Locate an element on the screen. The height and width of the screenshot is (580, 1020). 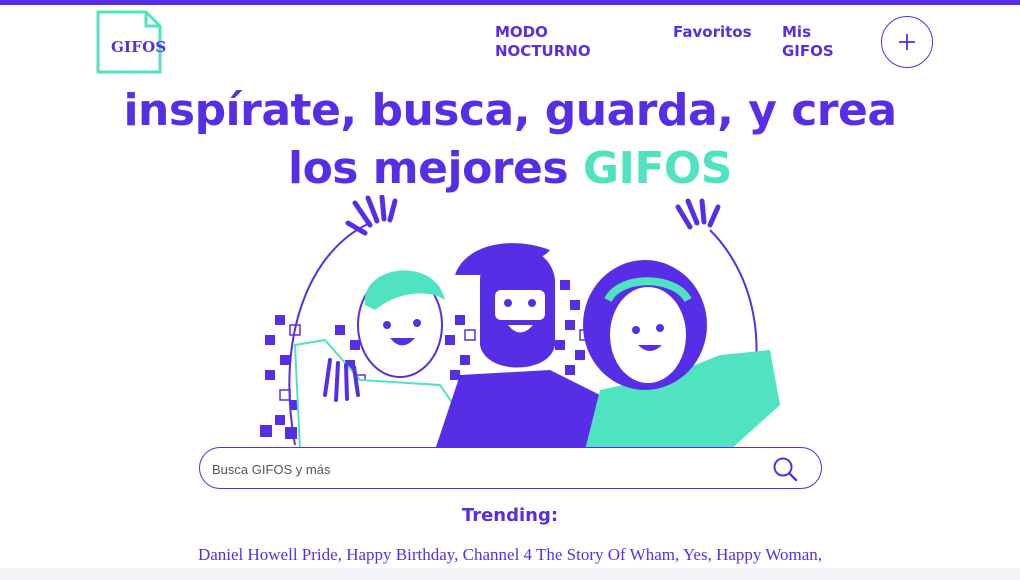
top-accent-bar is located at coordinates (510, 2).